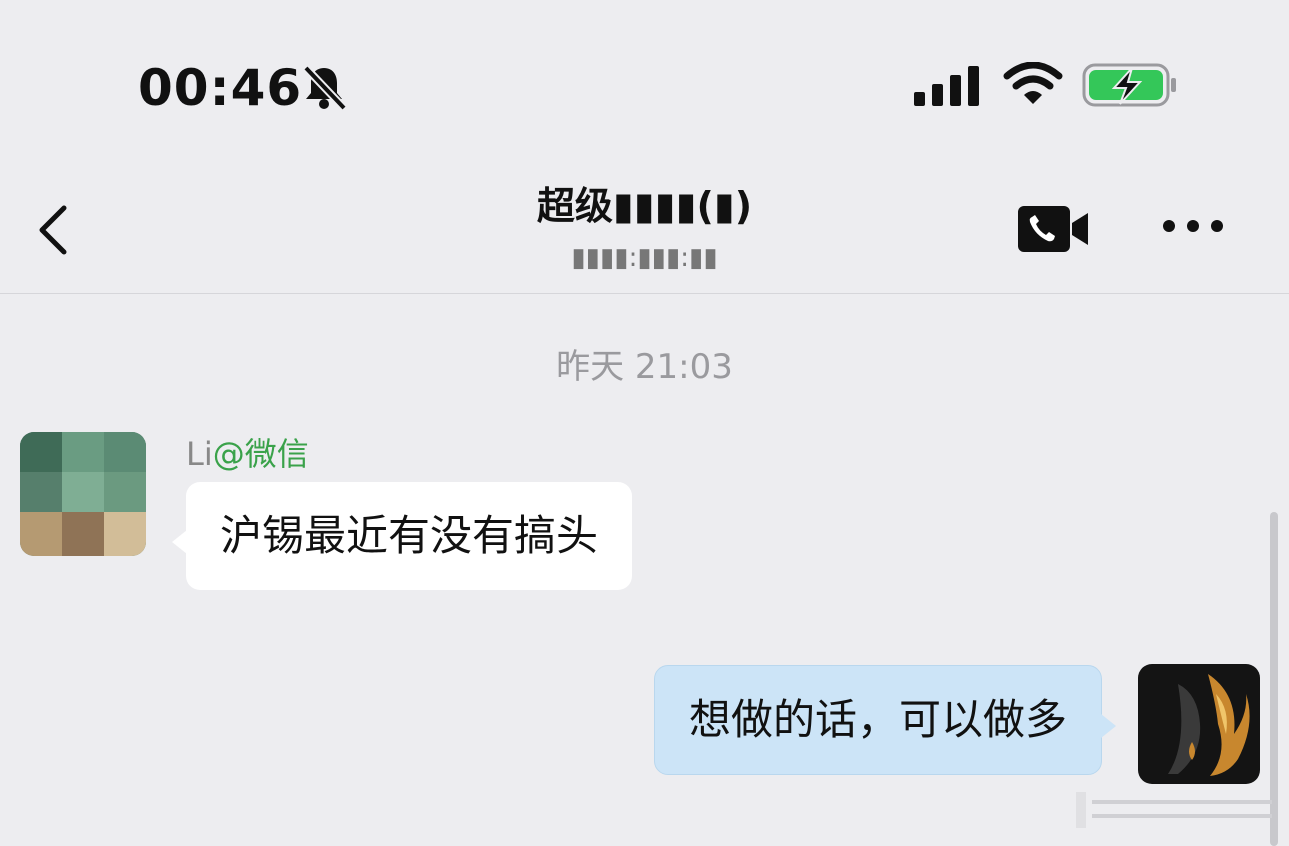 Image resolution: width=1289 pixels, height=846 pixels. What do you see at coordinates (402, 536) in the screenshot?
I see `message-bubble-incoming: 沪锡最近有没有搞头` at bounding box center [402, 536].